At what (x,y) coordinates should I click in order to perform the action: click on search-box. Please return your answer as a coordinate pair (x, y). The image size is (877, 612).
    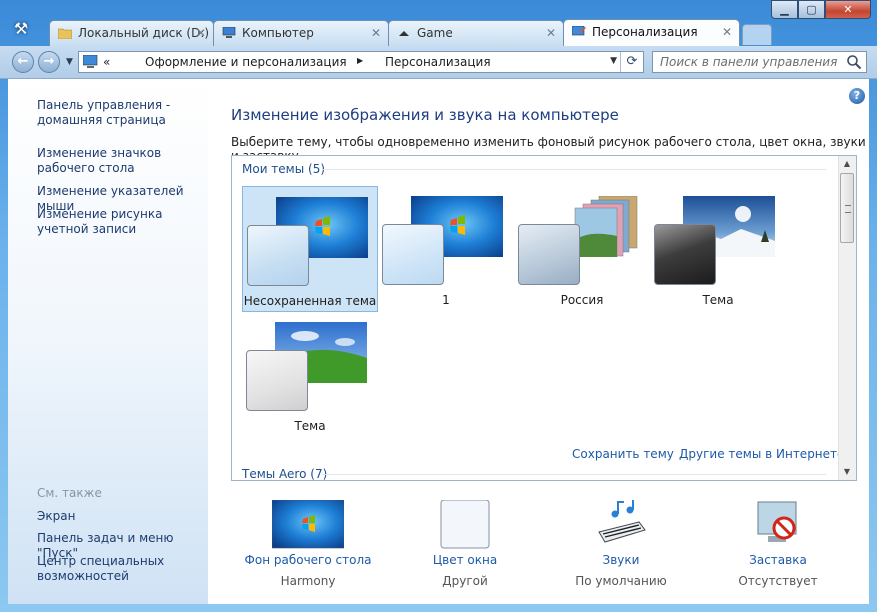
    Looking at the image, I should click on (759, 62).